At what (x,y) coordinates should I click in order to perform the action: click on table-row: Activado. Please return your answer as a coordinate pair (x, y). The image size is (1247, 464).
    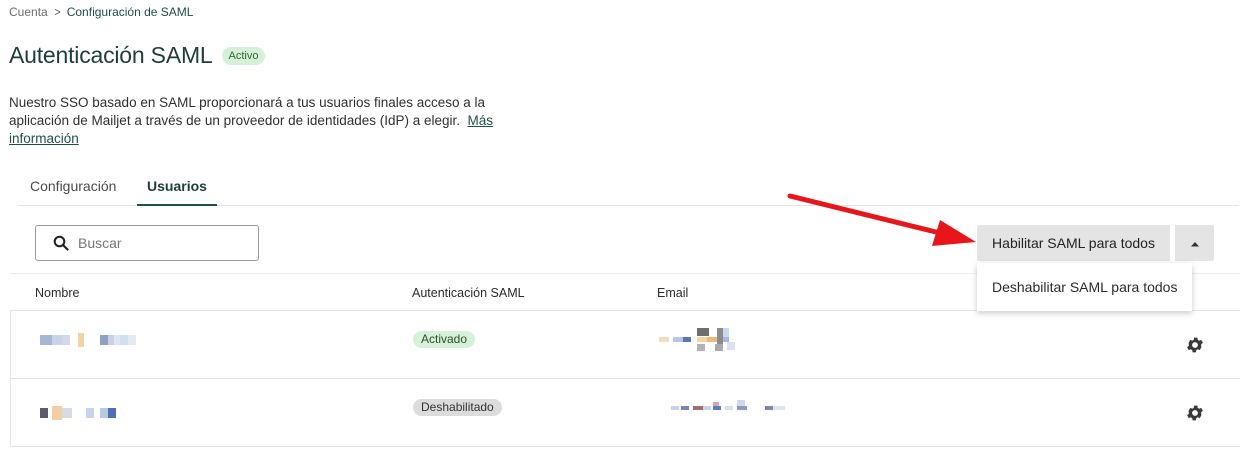
    Looking at the image, I should click on (625, 345).